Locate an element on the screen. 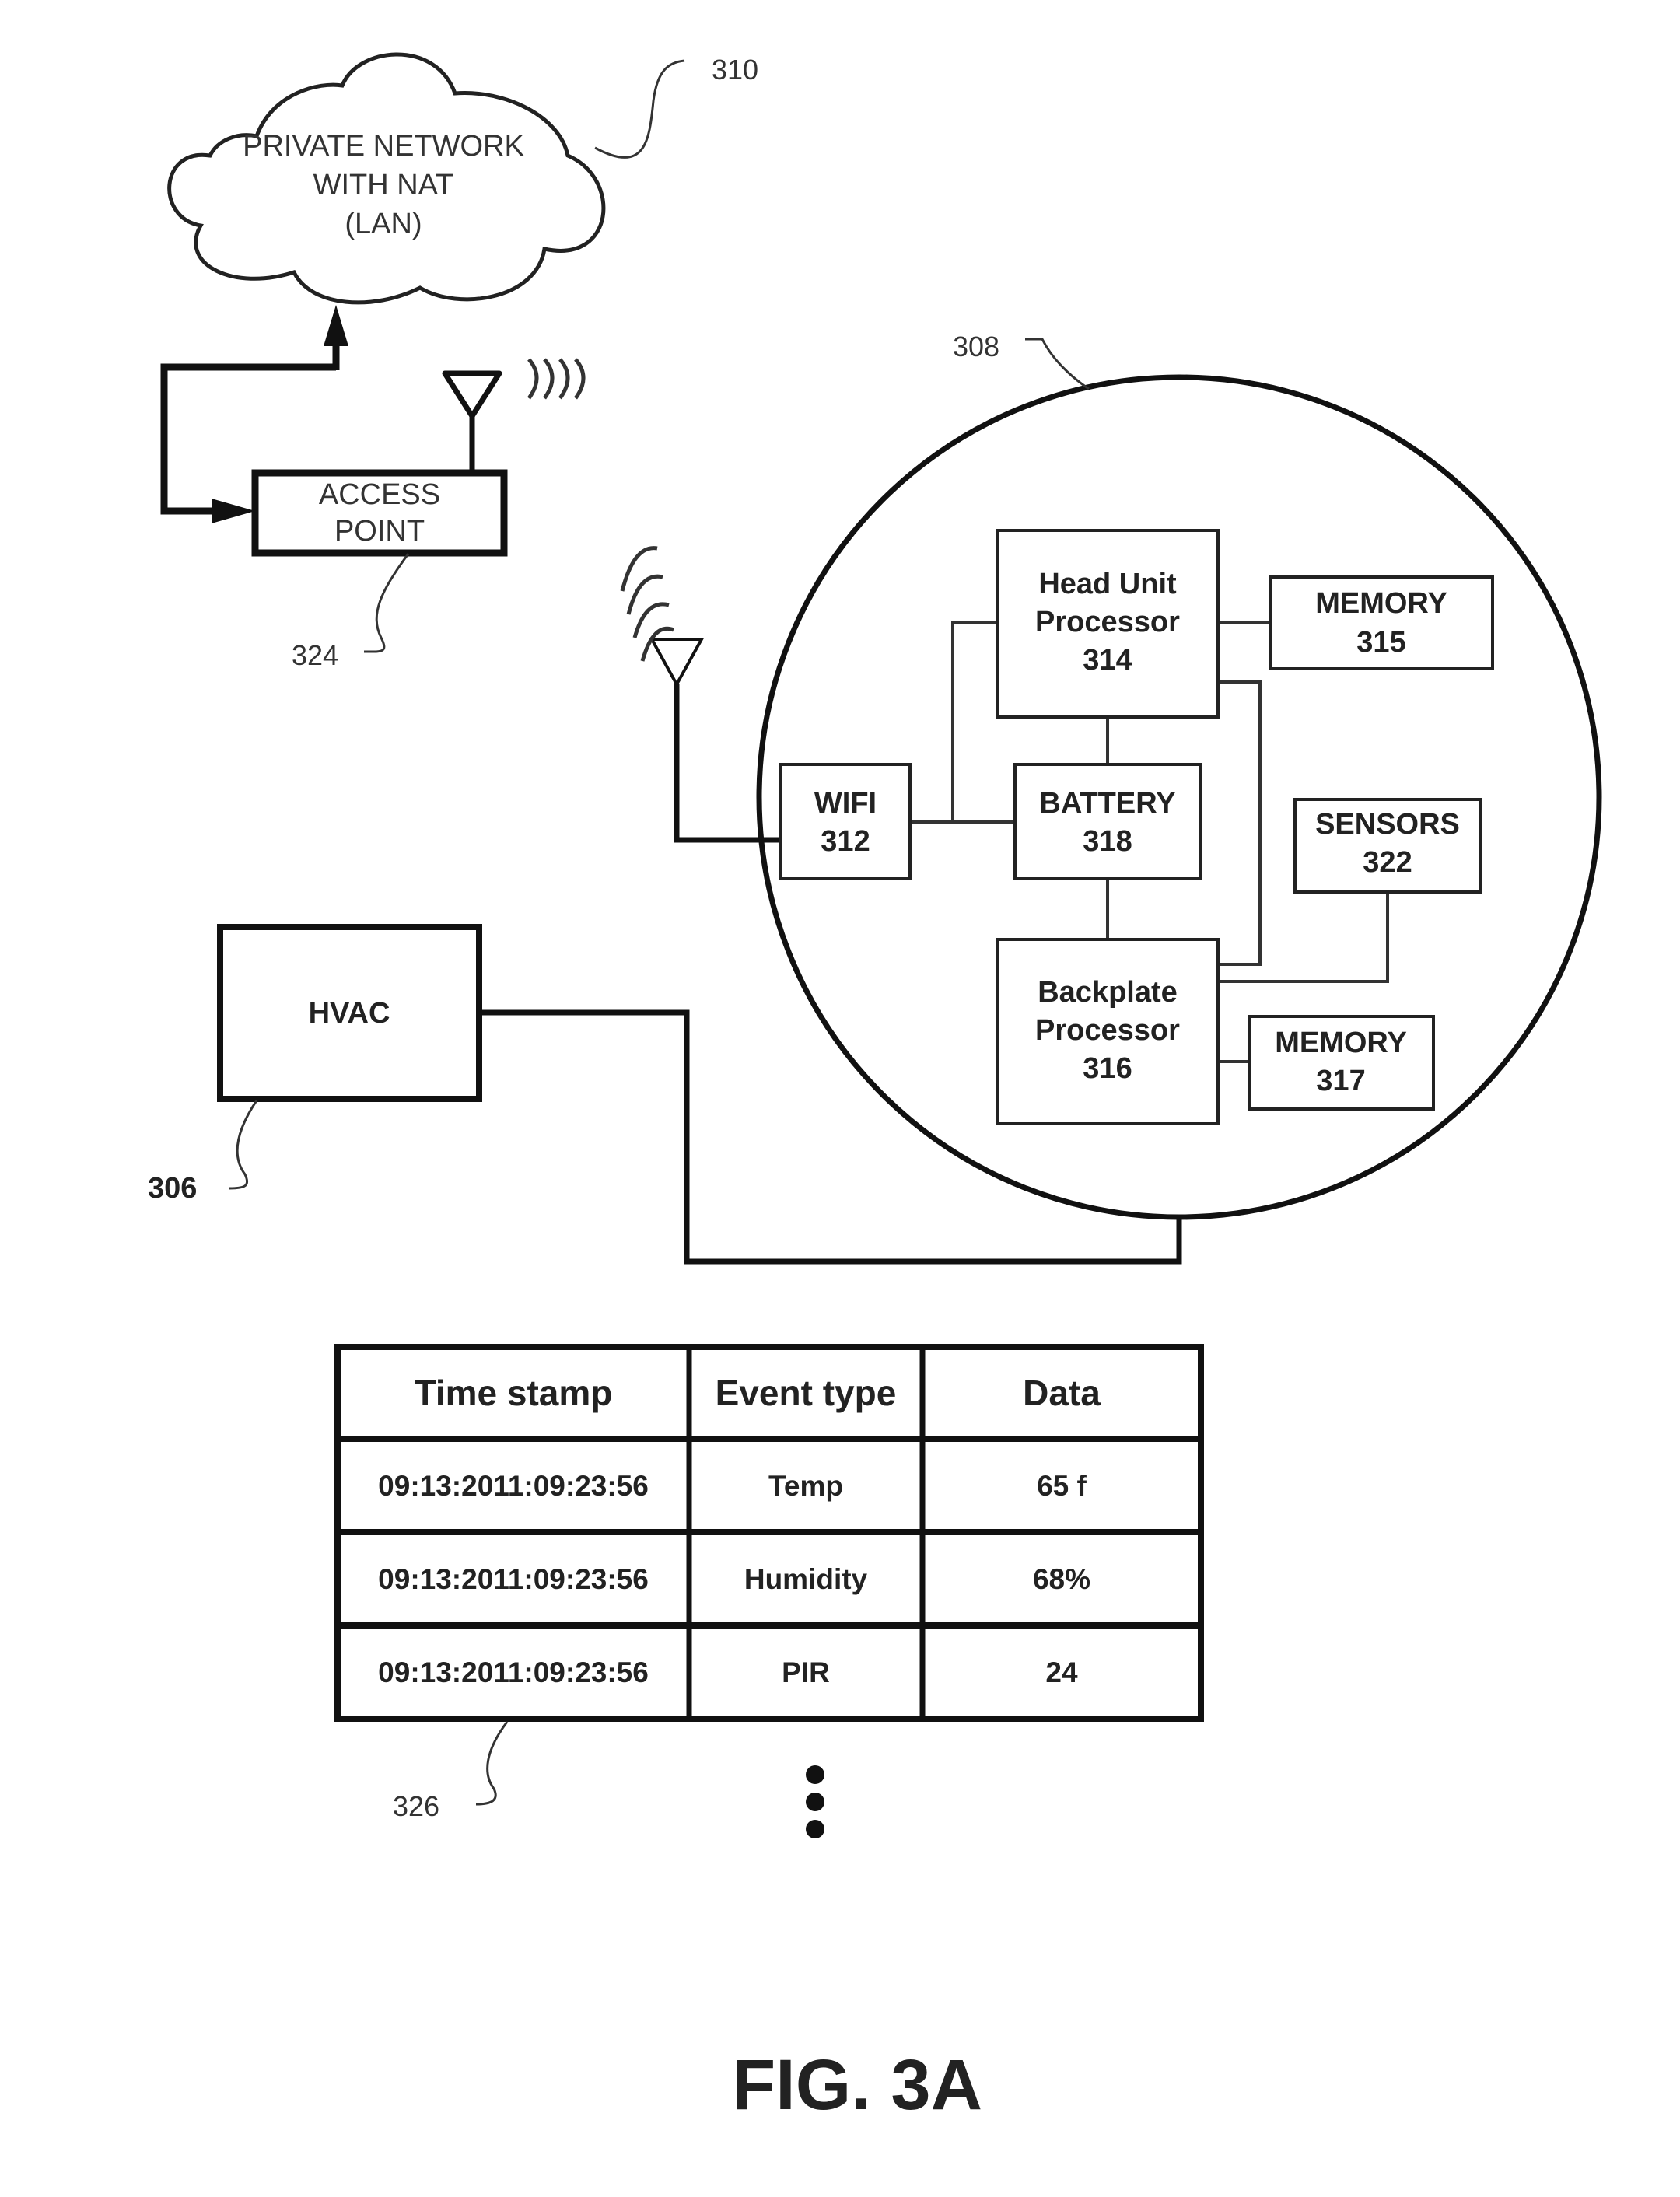 This screenshot has height=2197, width=1680. cloud-text-line-2: WITH NAT is located at coordinates (384, 185).